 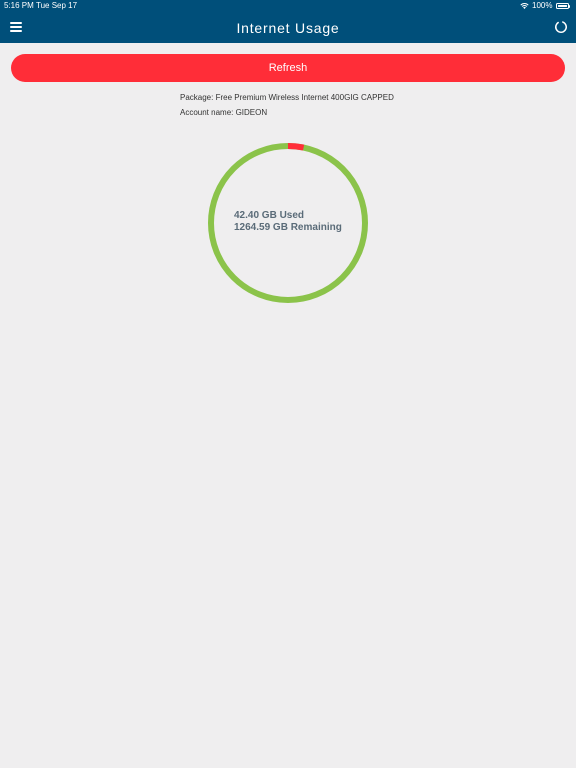 I want to click on status-date: Tue Sep 17, so click(x=57, y=5).